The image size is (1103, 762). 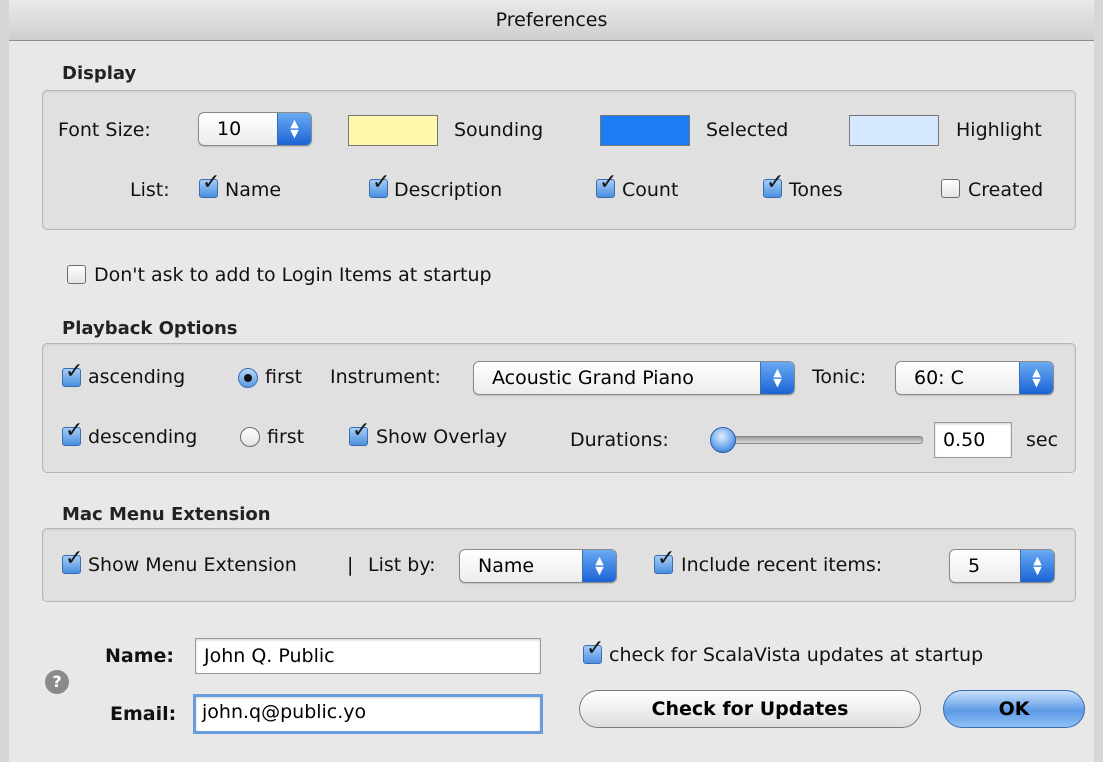 What do you see at coordinates (229, 129) in the screenshot?
I see `font-size-value: 10` at bounding box center [229, 129].